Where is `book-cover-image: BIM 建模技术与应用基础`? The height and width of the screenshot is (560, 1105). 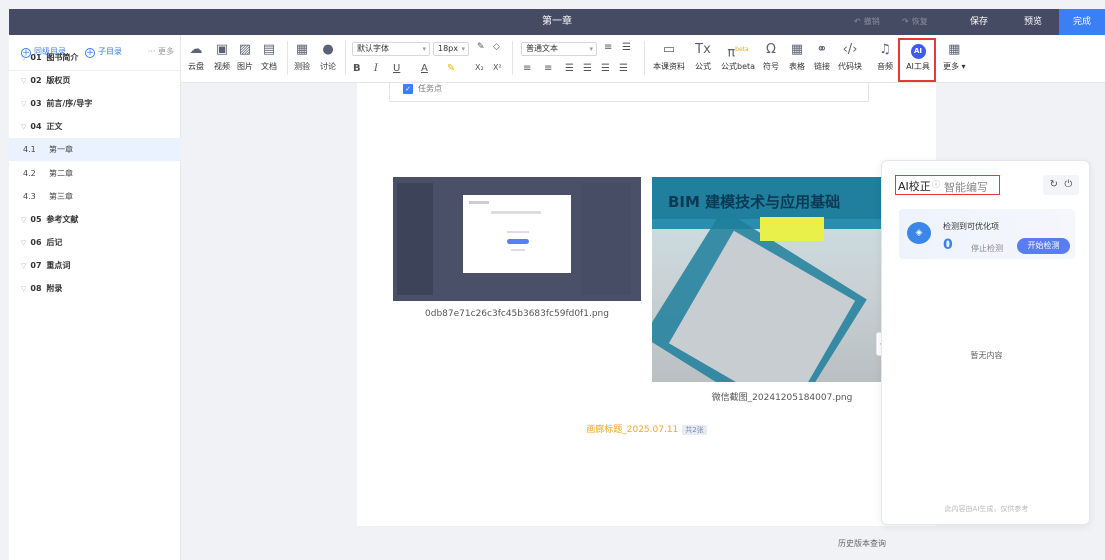 book-cover-image: BIM 建模技术与应用基础 is located at coordinates (769, 279).